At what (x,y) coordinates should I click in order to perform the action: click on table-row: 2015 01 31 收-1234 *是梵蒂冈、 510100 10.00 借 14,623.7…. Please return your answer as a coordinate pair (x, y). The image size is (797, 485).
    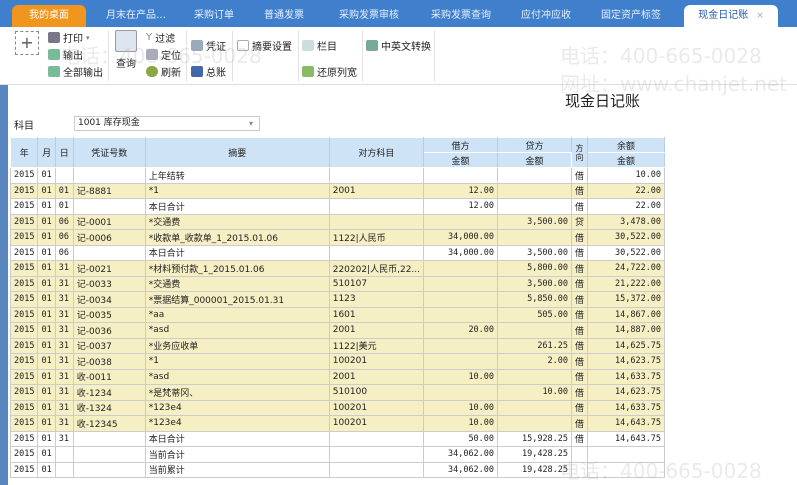
    Looking at the image, I should click on (337, 392).